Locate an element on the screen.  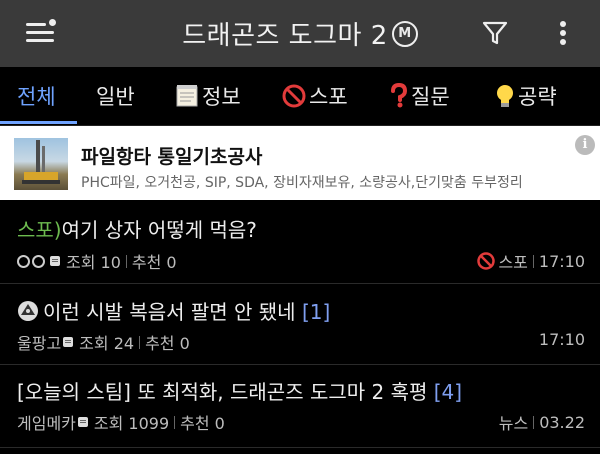
tab-label: 스포 is located at coordinates (328, 97).